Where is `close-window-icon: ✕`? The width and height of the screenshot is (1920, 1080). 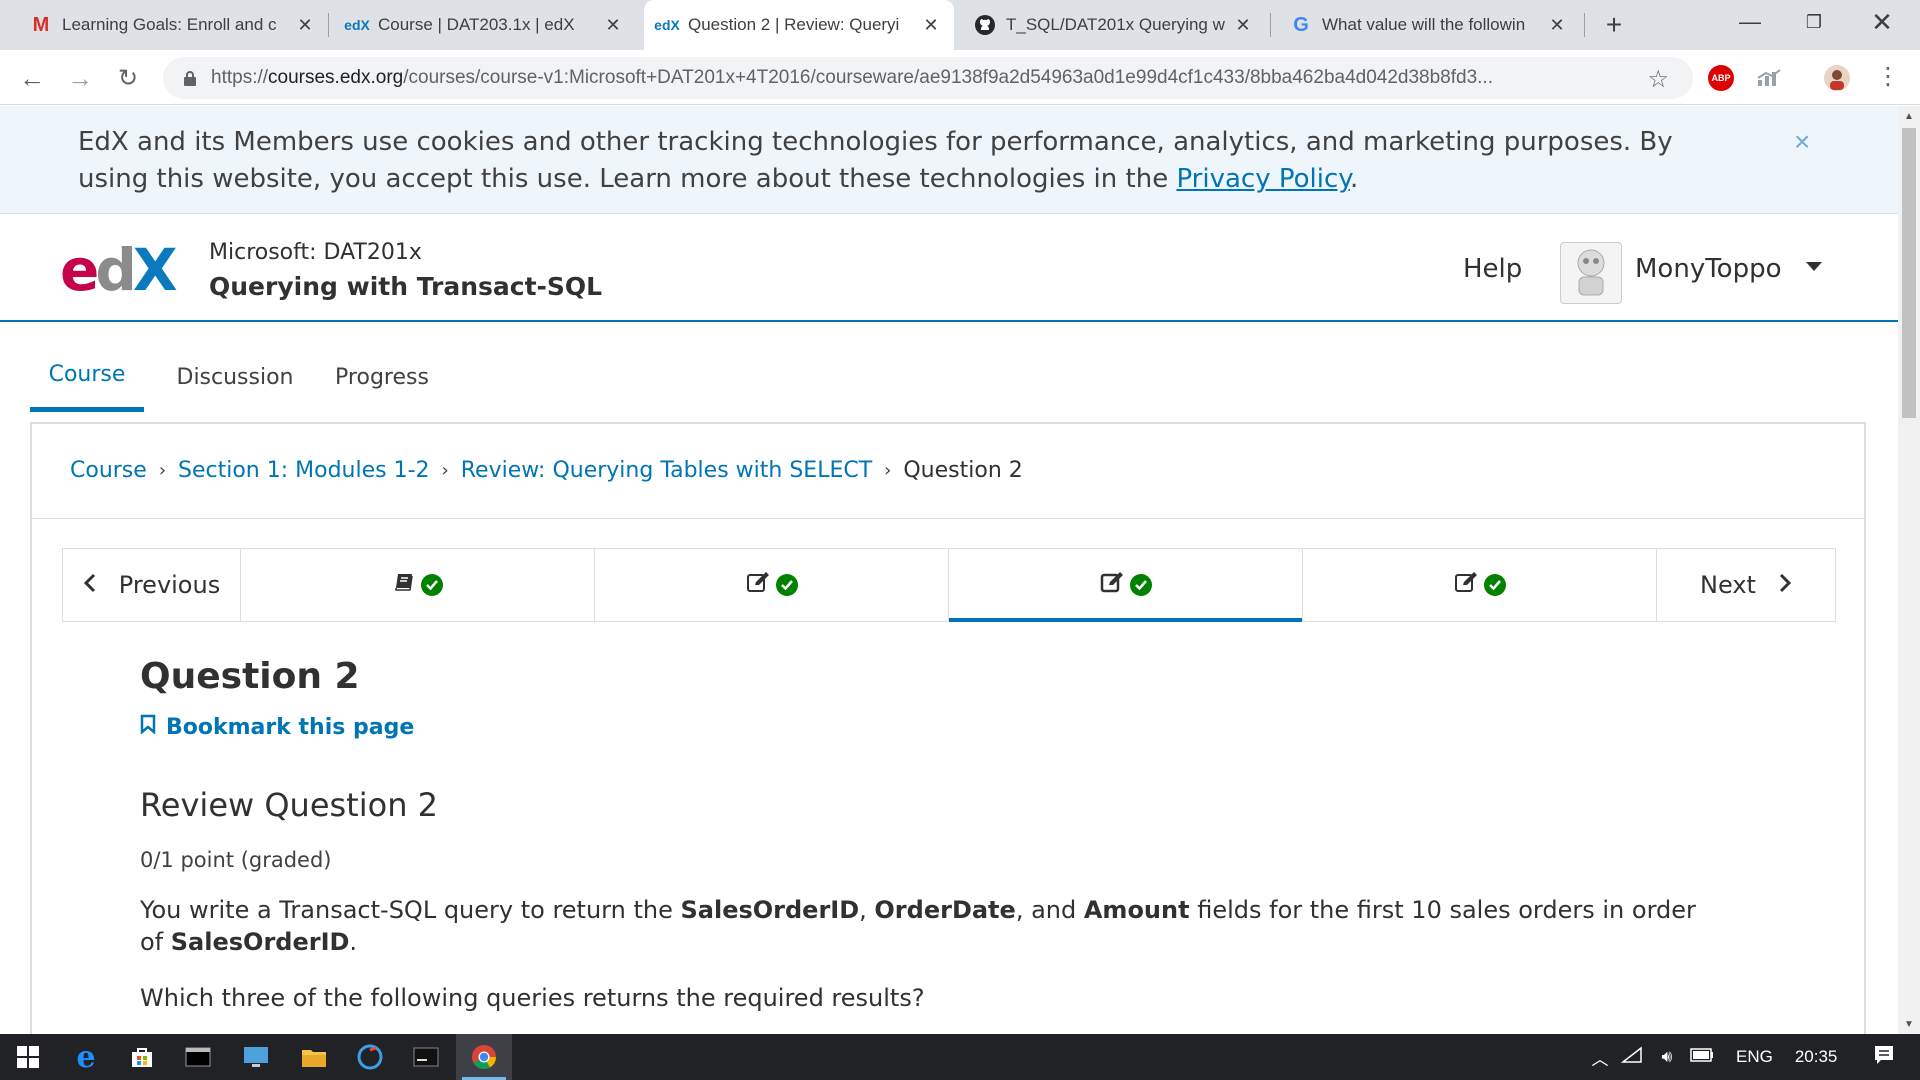 close-window-icon: ✕ is located at coordinates (1882, 22).